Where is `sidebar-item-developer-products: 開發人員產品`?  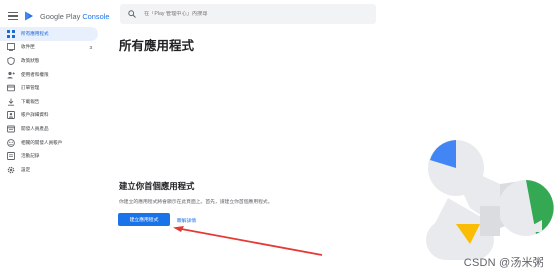 sidebar-item-developer-products: 開發人員產品 is located at coordinates (50, 129).